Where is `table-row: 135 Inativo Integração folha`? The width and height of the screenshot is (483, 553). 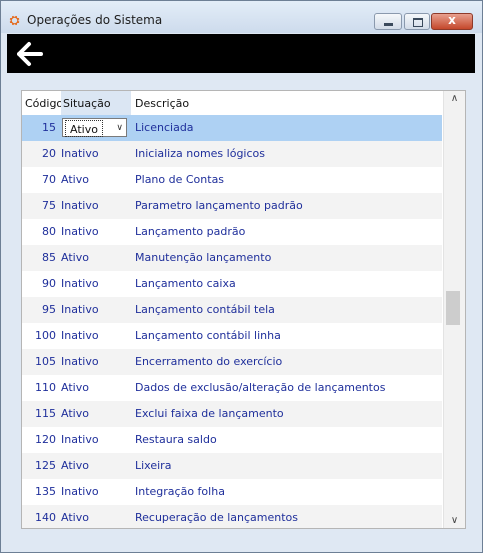
table-row: 135 Inativo Integração folha is located at coordinates (232, 492).